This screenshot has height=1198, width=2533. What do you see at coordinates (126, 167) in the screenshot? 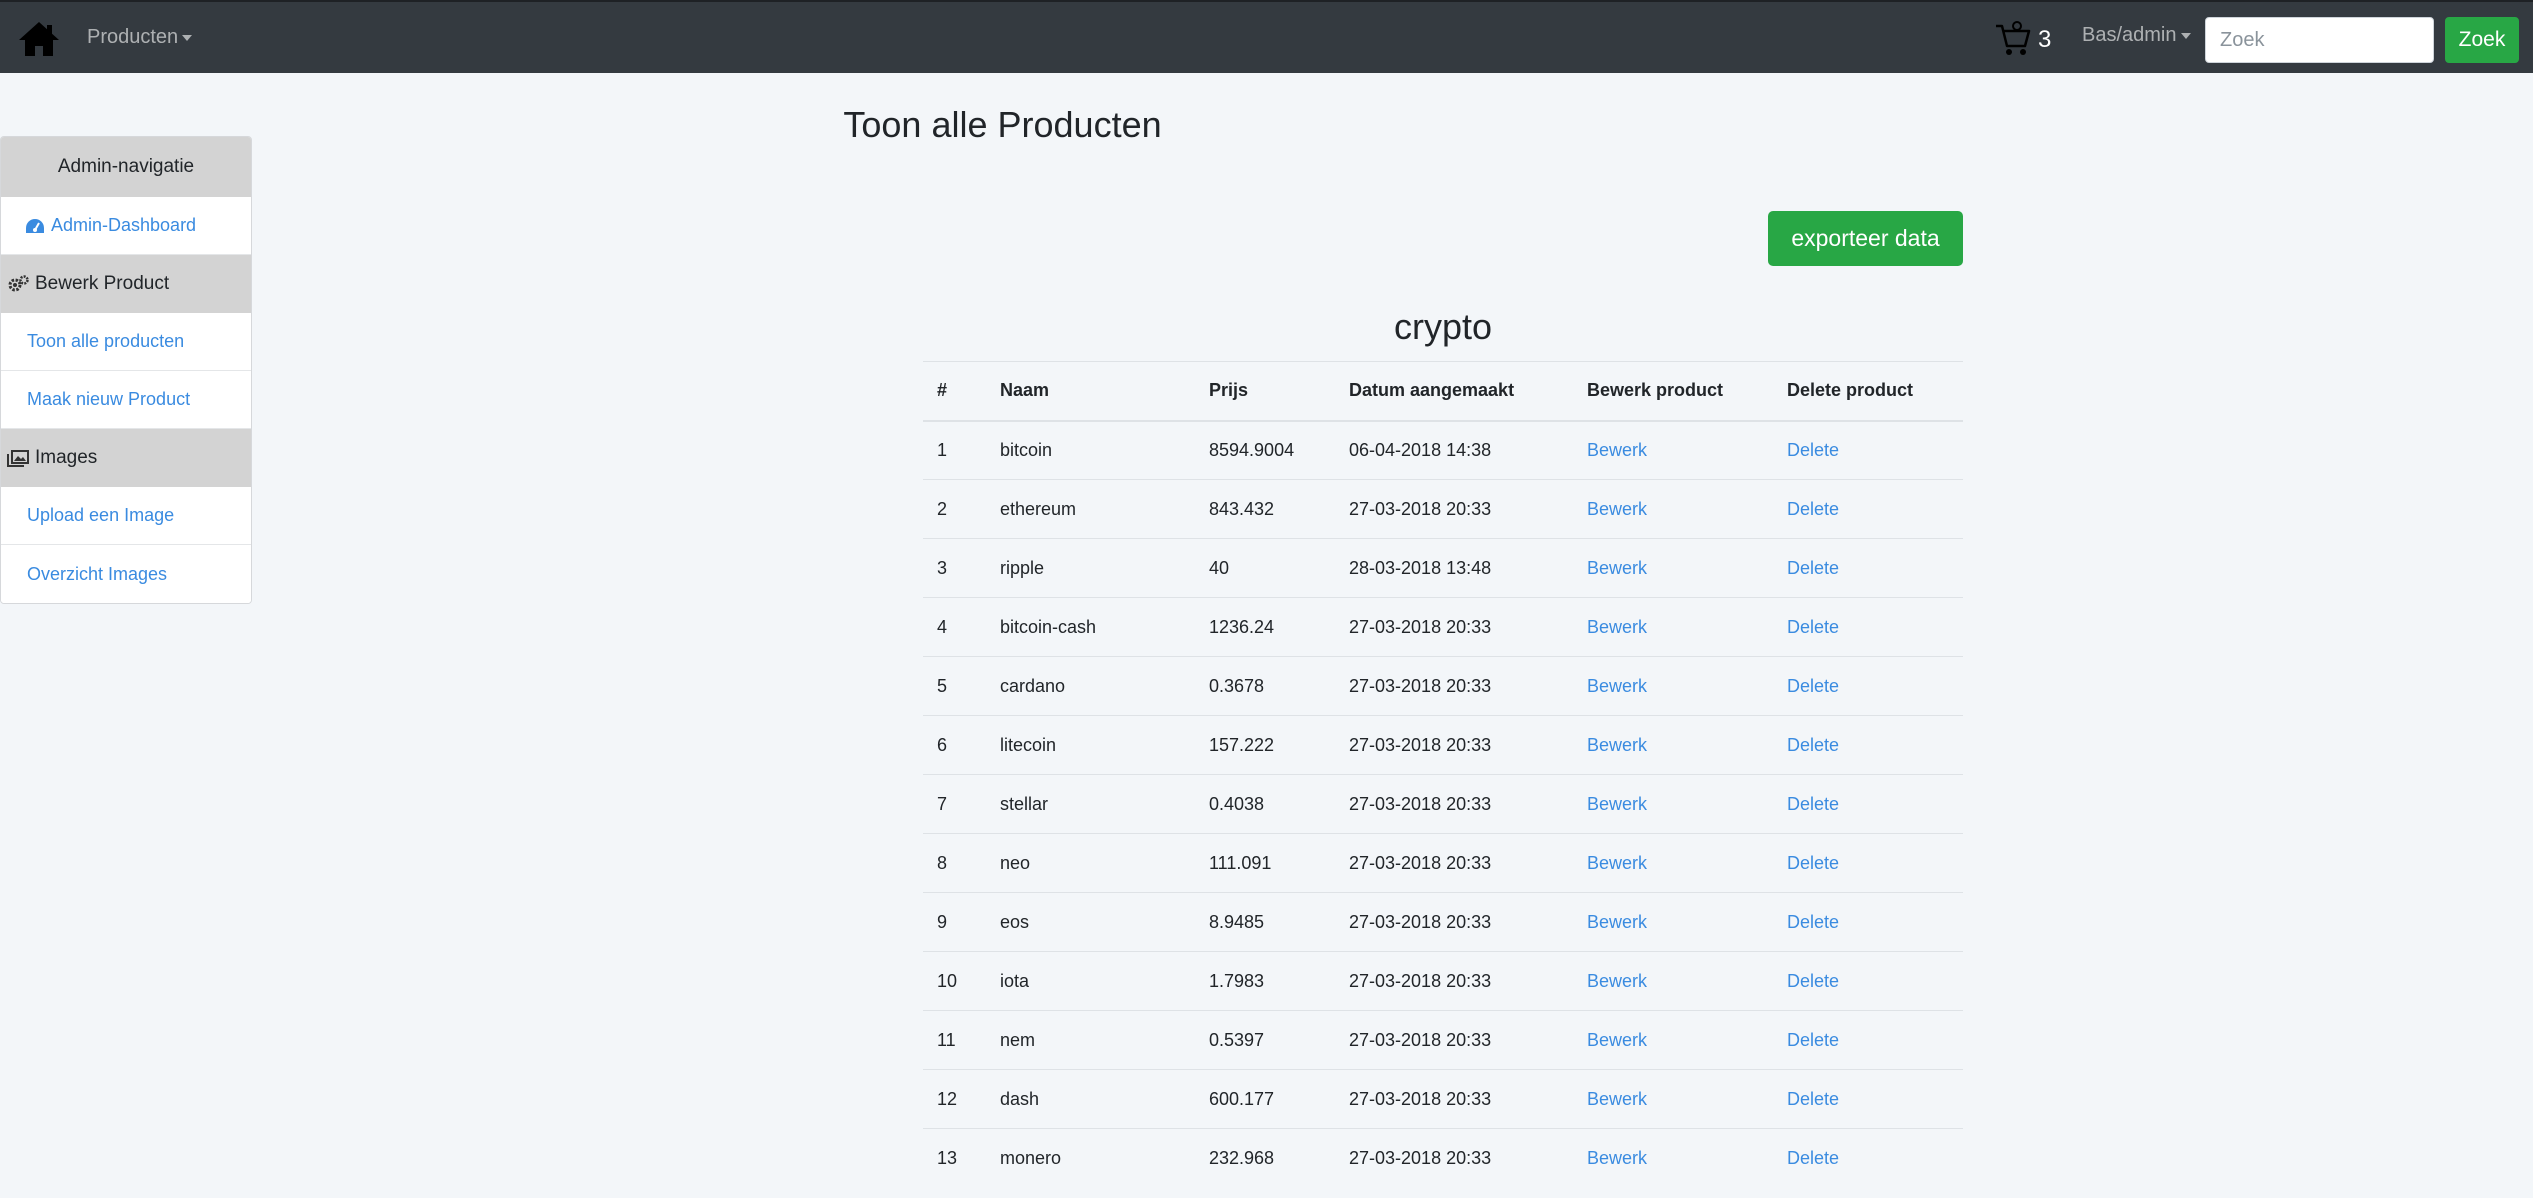
I see `sidebar-header: Admin-navigatie` at bounding box center [126, 167].